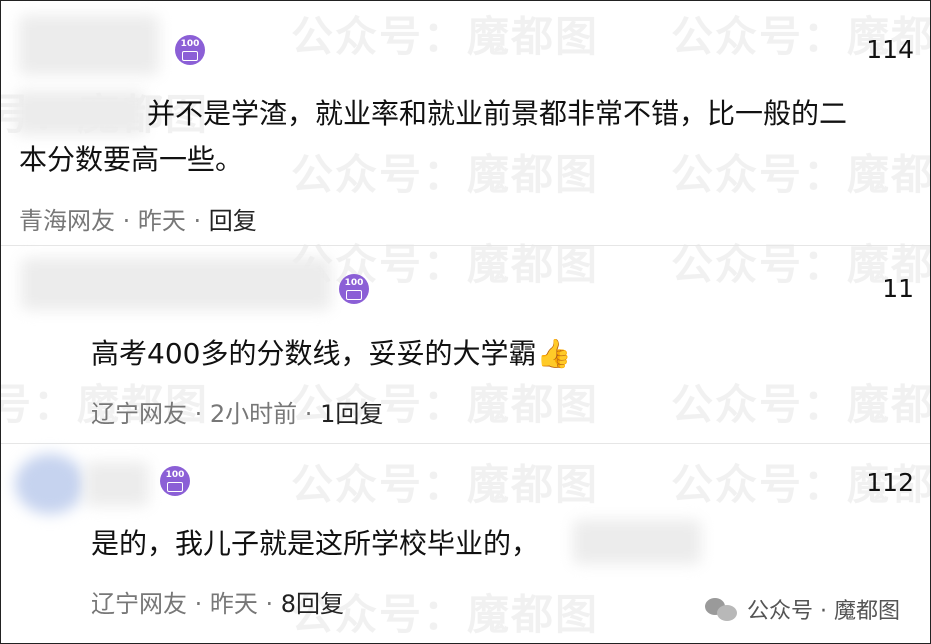 Image resolution: width=931 pixels, height=644 pixels. I want to click on source-label: 公众号 · 魔都图, so click(802, 609).